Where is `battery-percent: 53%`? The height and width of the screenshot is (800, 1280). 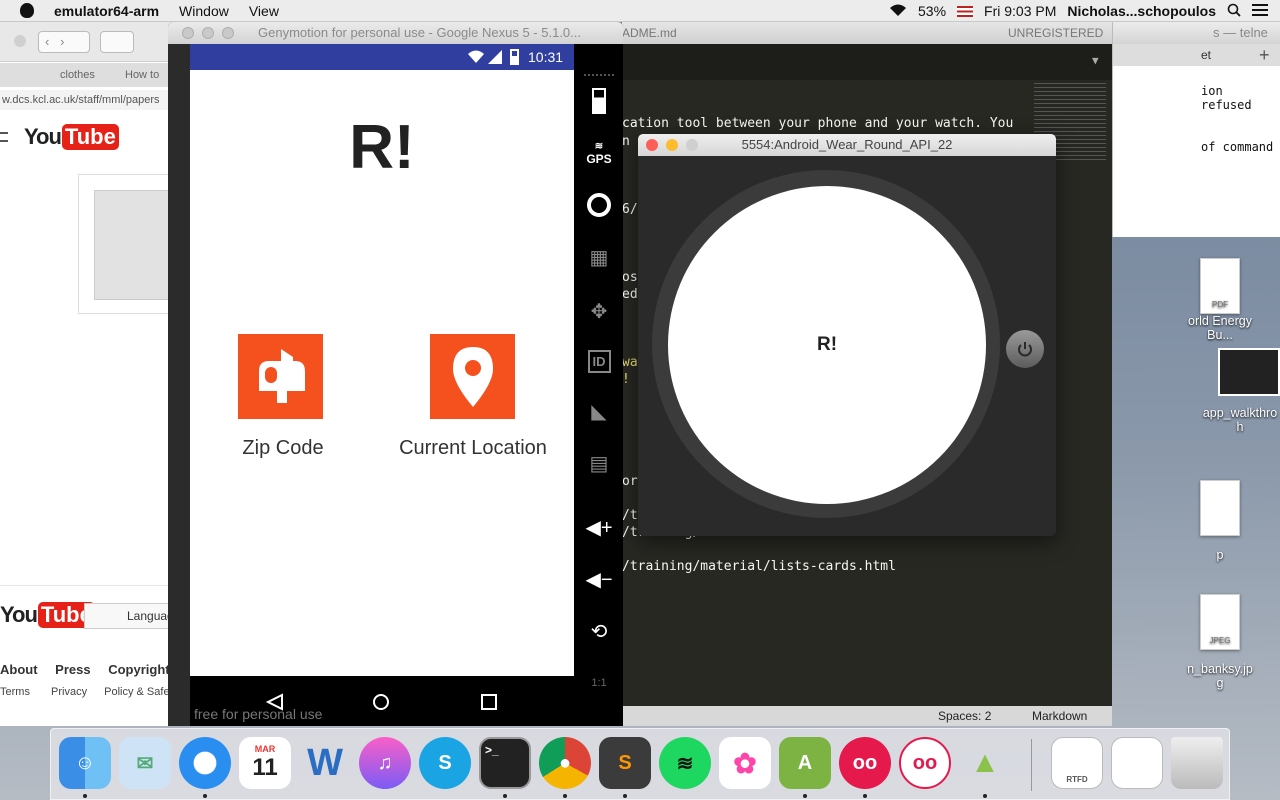
battery-percent: 53% is located at coordinates (932, 11).